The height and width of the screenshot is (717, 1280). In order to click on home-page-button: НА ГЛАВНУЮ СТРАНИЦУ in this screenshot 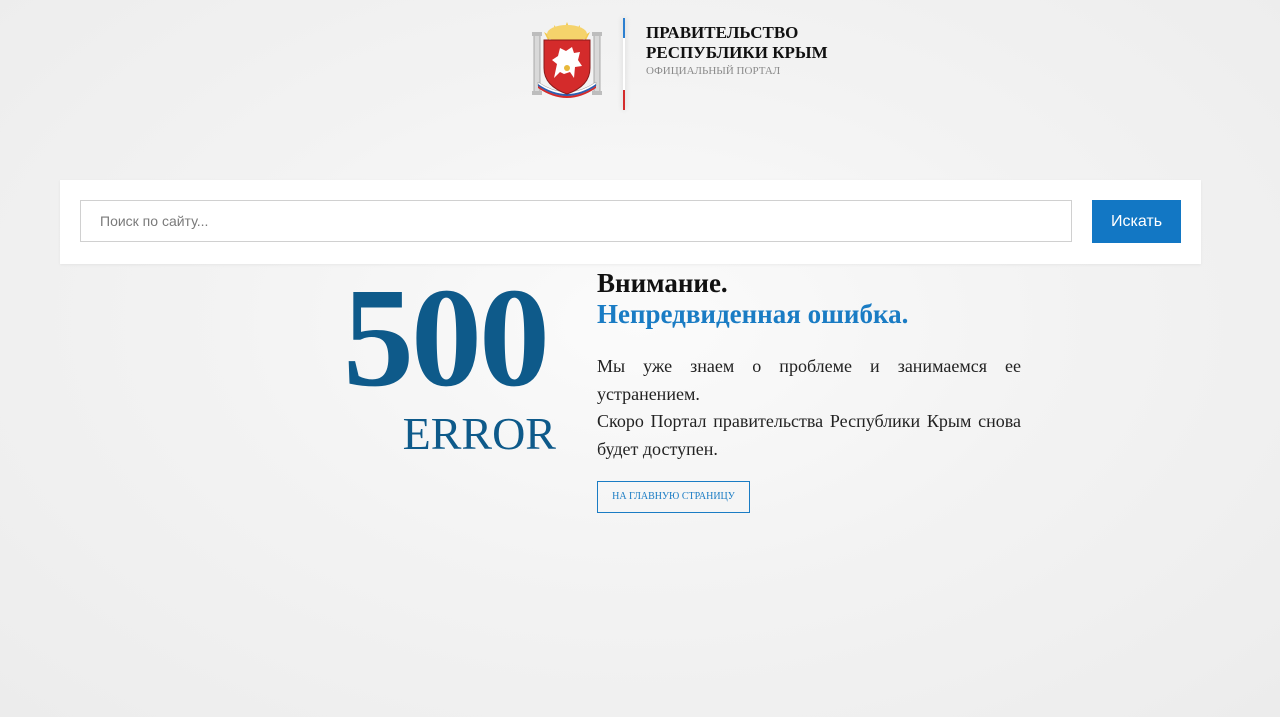, I will do `click(673, 497)`.